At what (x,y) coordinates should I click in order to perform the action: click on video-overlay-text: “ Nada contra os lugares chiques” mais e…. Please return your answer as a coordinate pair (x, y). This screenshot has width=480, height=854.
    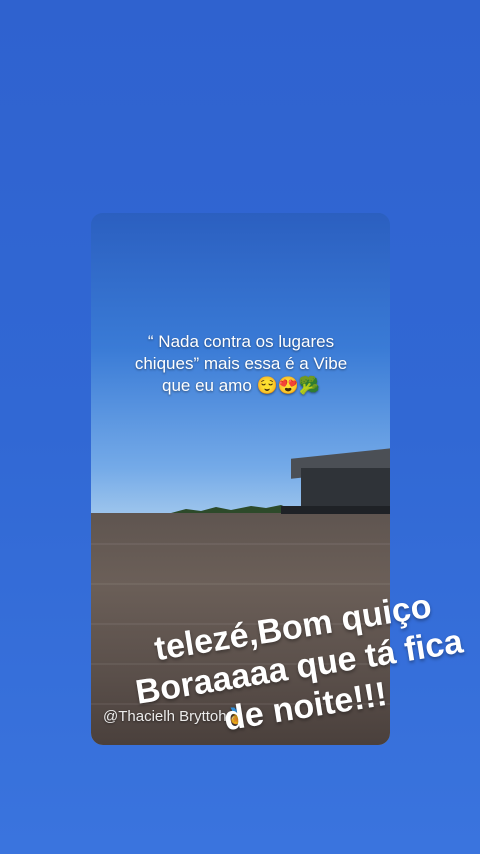
    Looking at the image, I should click on (241, 364).